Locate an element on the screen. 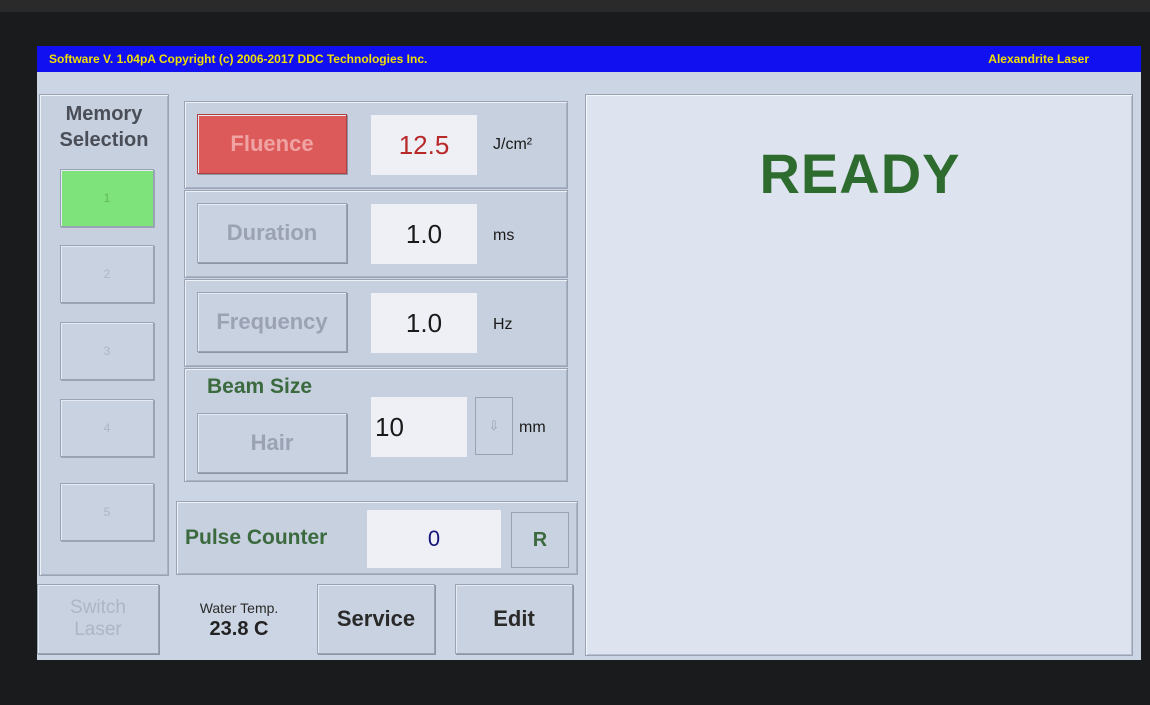  download-arrow-icon: ⇩ is located at coordinates (494, 425).